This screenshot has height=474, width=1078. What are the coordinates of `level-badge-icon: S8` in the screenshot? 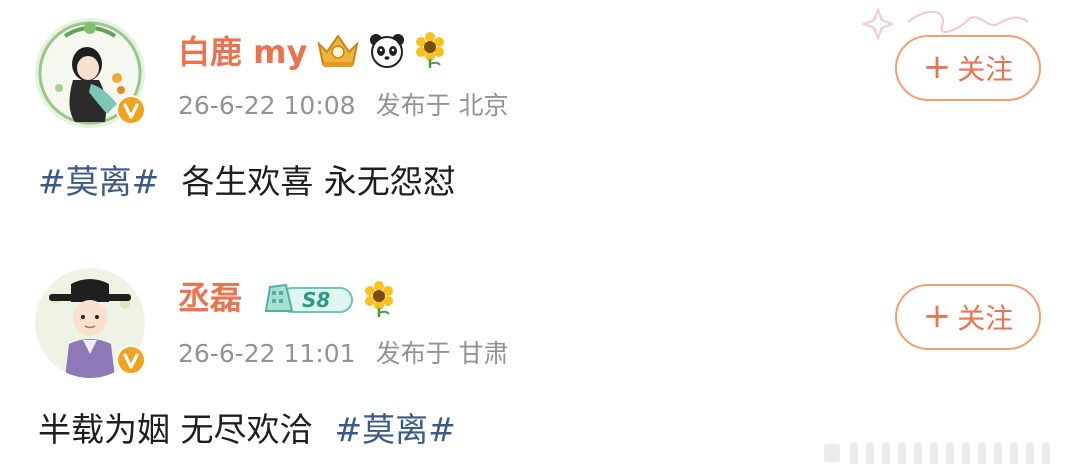 It's located at (309, 299).